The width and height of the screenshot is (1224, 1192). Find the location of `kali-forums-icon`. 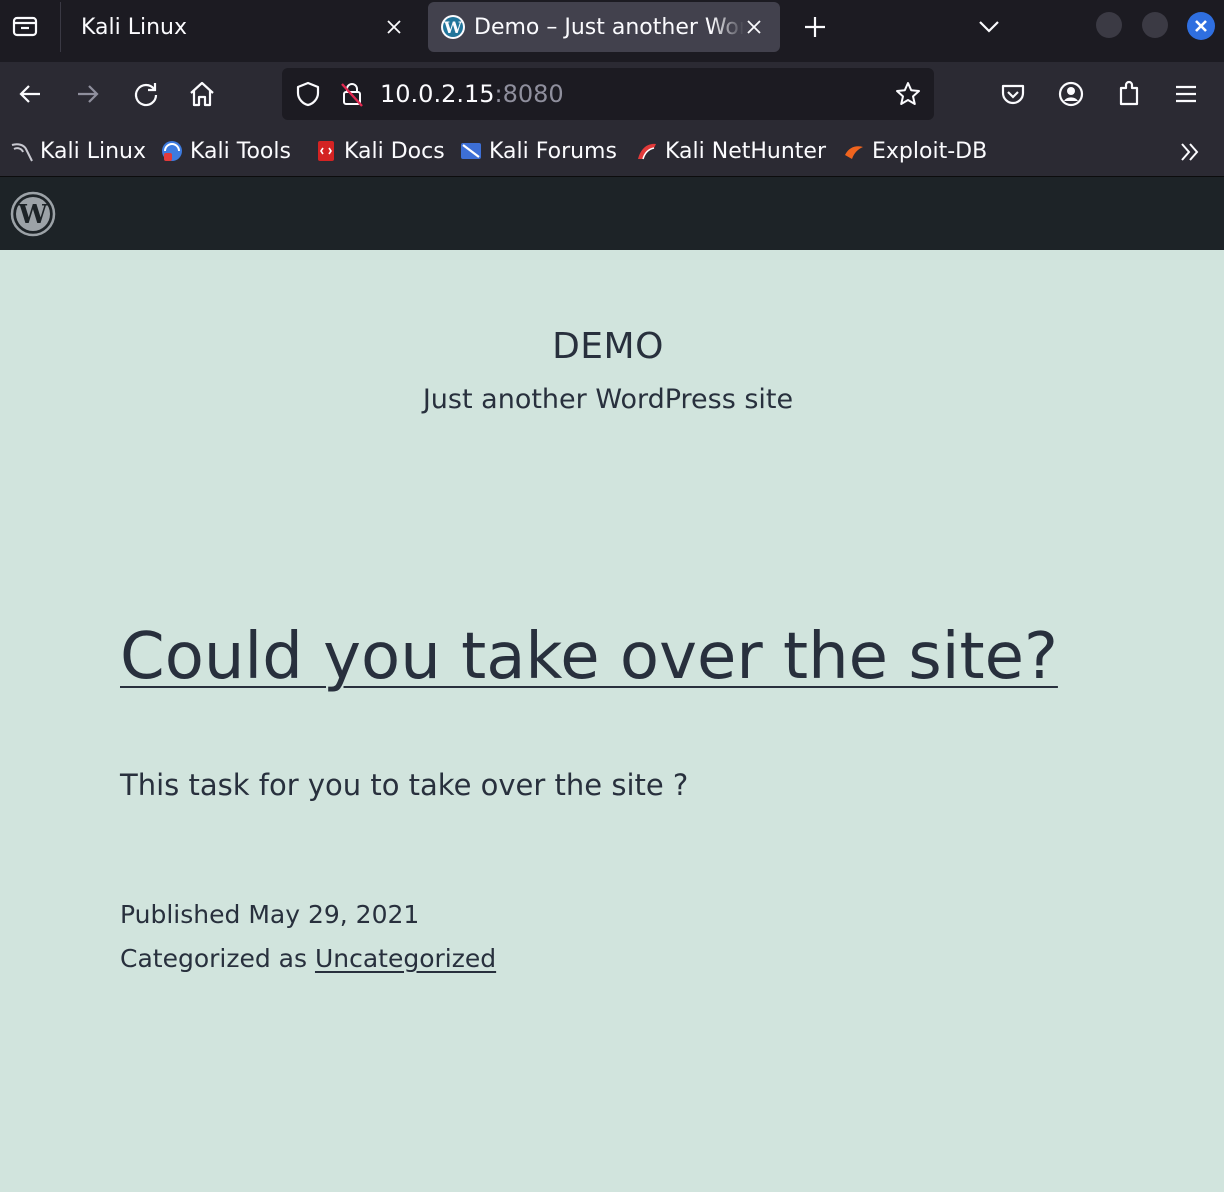

kali-forums-icon is located at coordinates (471, 151).